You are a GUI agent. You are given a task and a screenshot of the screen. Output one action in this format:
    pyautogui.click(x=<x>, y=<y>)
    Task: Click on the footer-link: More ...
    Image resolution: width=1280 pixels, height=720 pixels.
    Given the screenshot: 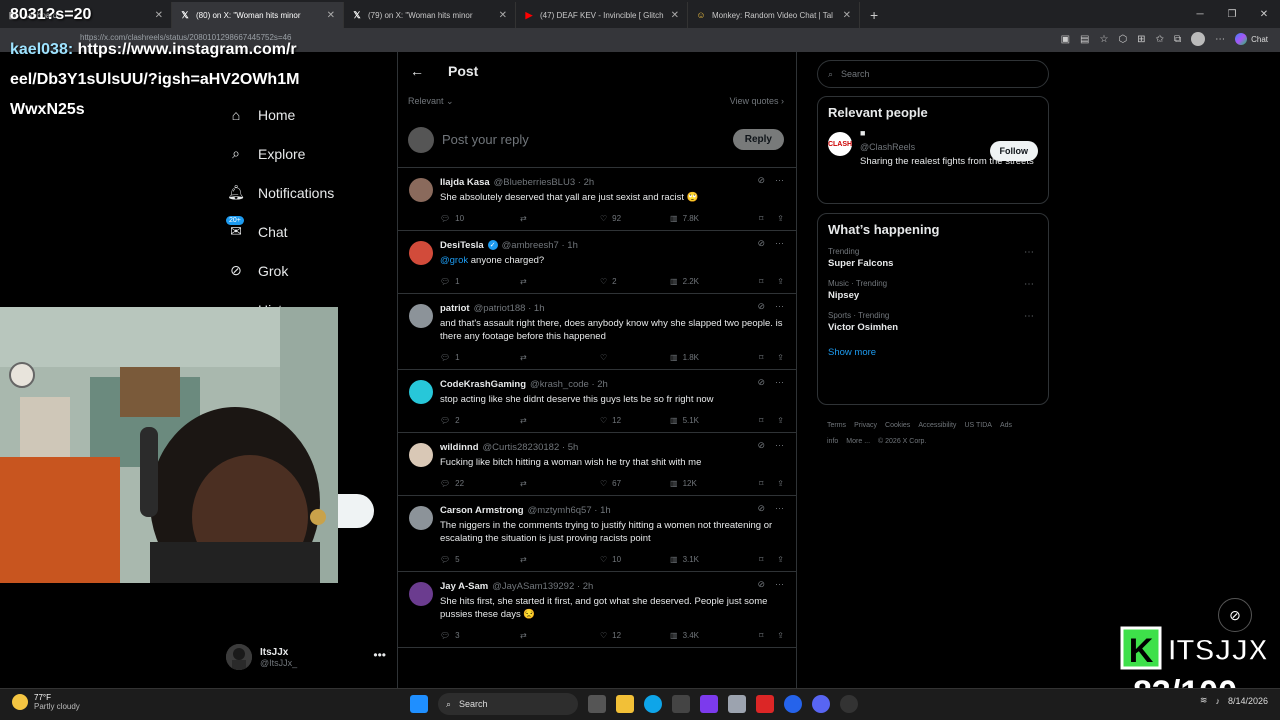 What is the action you would take?
    pyautogui.click(x=858, y=441)
    